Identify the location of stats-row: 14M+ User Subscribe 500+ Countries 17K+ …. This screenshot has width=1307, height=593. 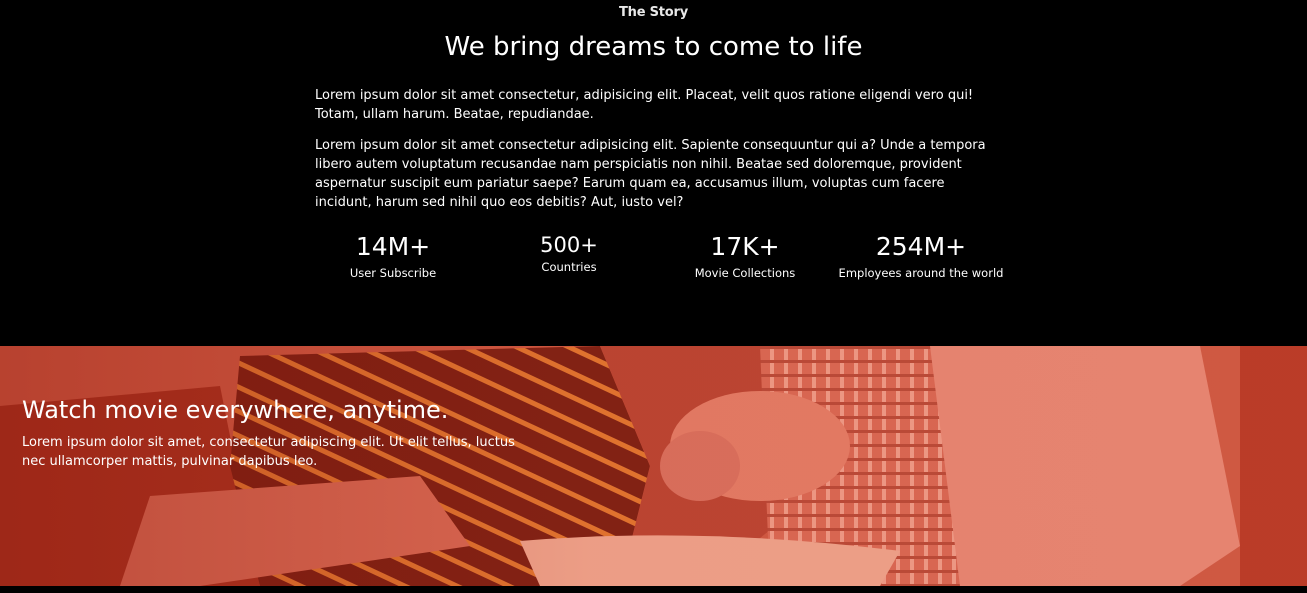
(657, 257).